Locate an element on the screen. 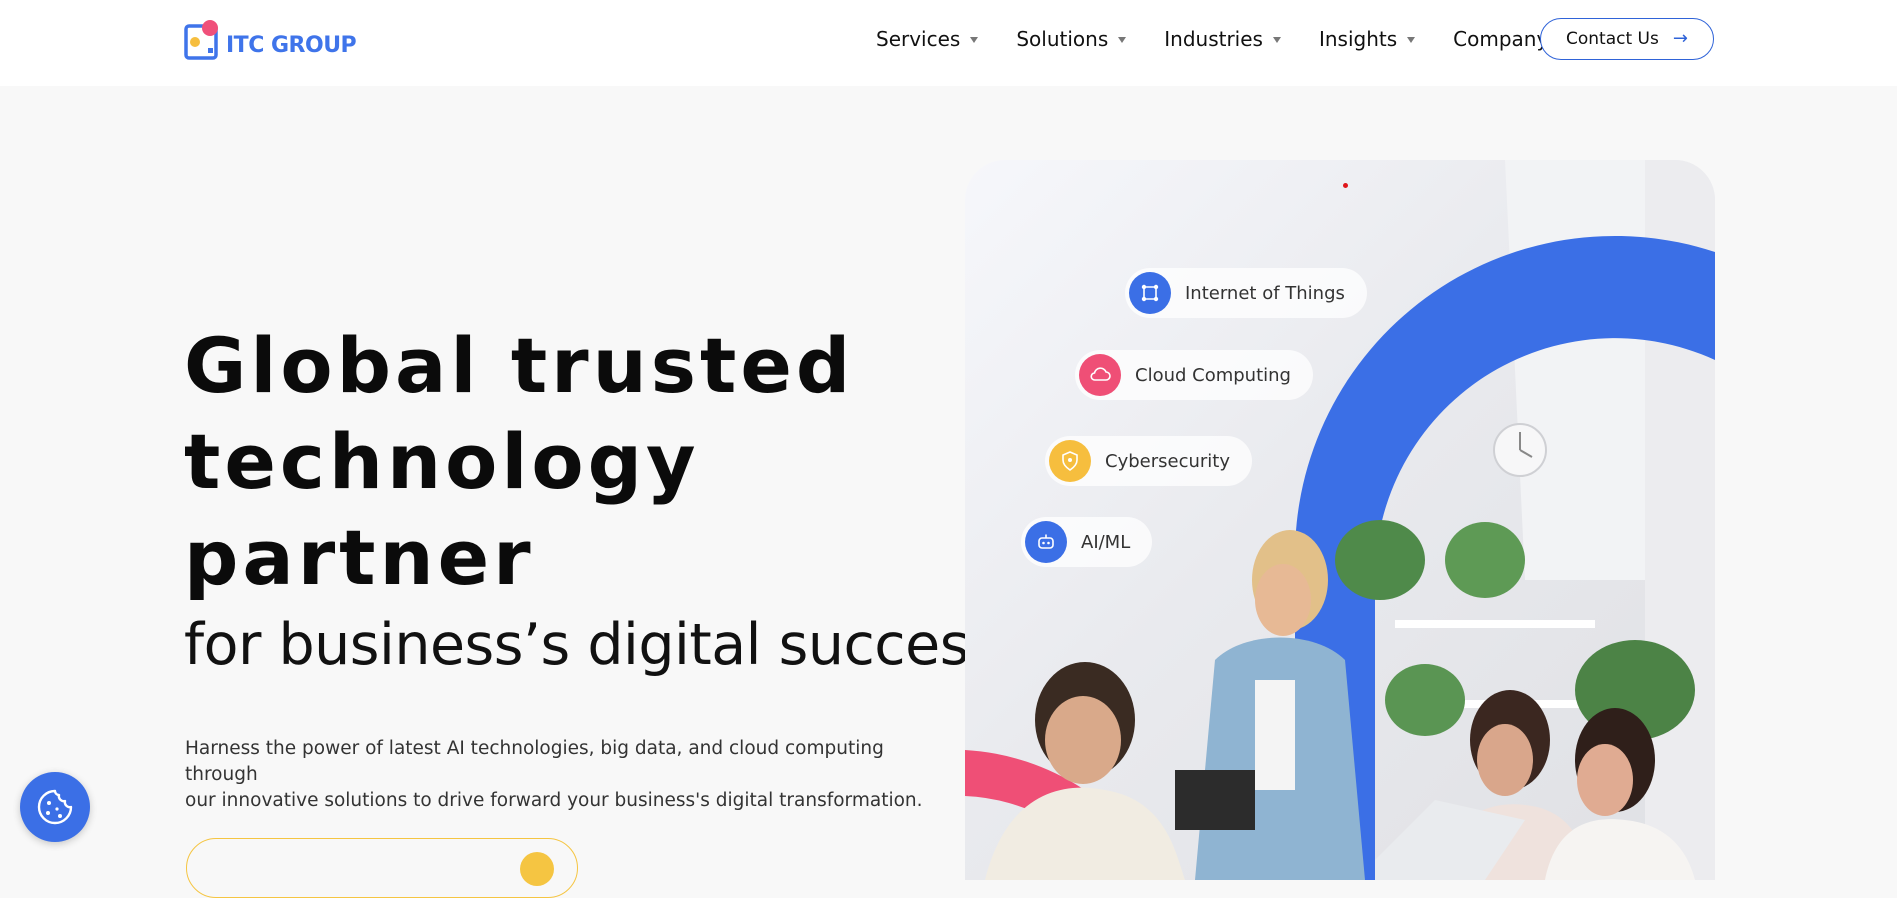 This screenshot has height=898, width=1897. red-dot-marker is located at coordinates (1345, 185).